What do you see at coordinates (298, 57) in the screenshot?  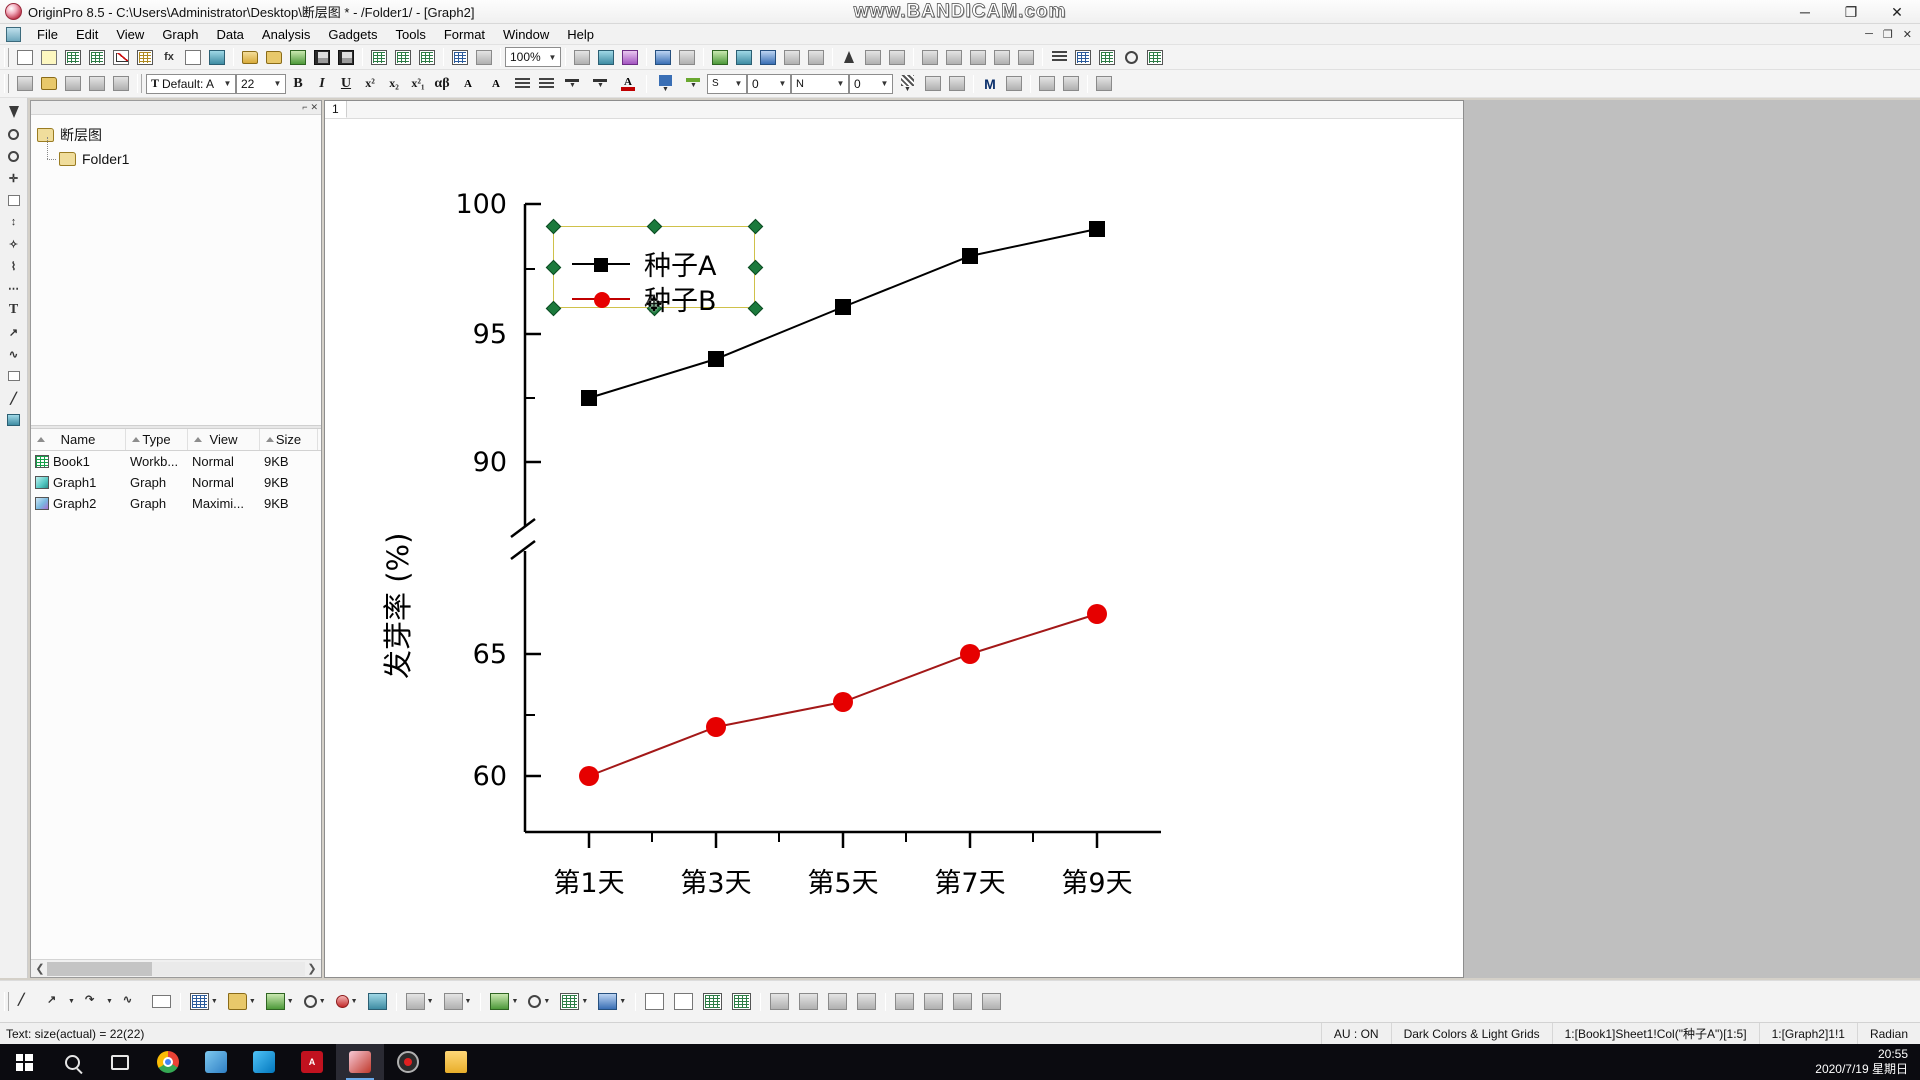 I see `import-wizard-button` at bounding box center [298, 57].